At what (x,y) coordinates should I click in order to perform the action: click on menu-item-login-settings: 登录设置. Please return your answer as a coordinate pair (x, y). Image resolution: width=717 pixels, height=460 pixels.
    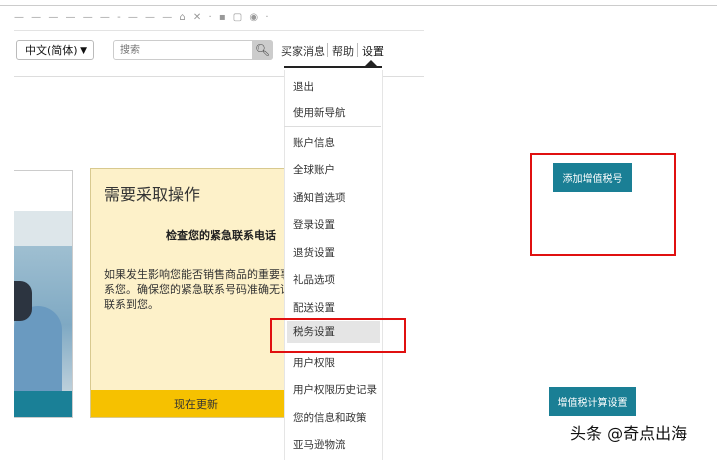
    Looking at the image, I should click on (314, 224).